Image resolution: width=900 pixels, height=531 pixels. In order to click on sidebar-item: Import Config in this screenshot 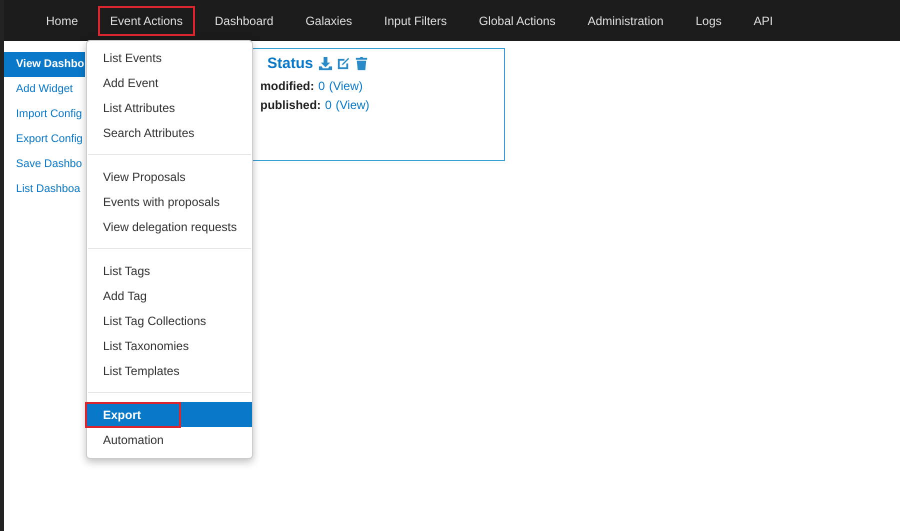, I will do `click(45, 114)`.